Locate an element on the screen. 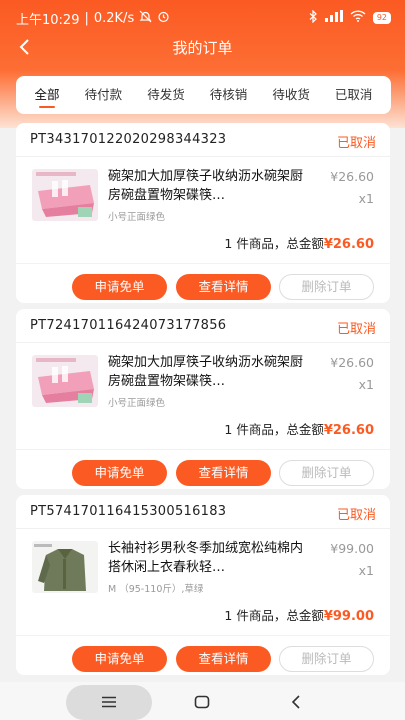 This screenshot has width=405, height=720. tab-all: 全部 is located at coordinates (47, 95).